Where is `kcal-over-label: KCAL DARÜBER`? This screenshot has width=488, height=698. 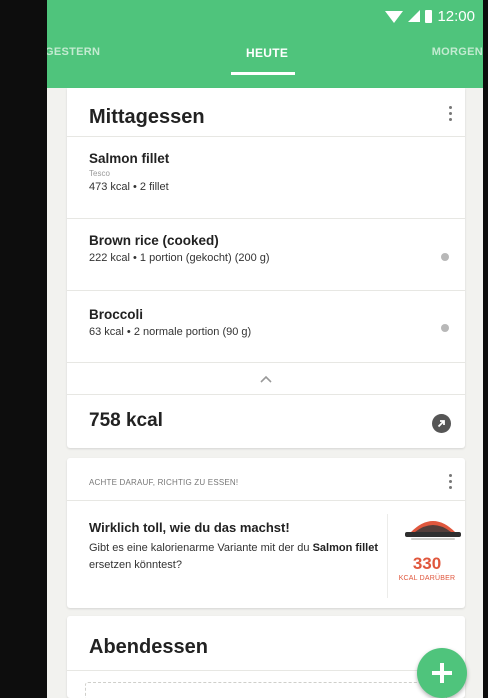
kcal-over-label: KCAL DARÜBER is located at coordinates (427, 578).